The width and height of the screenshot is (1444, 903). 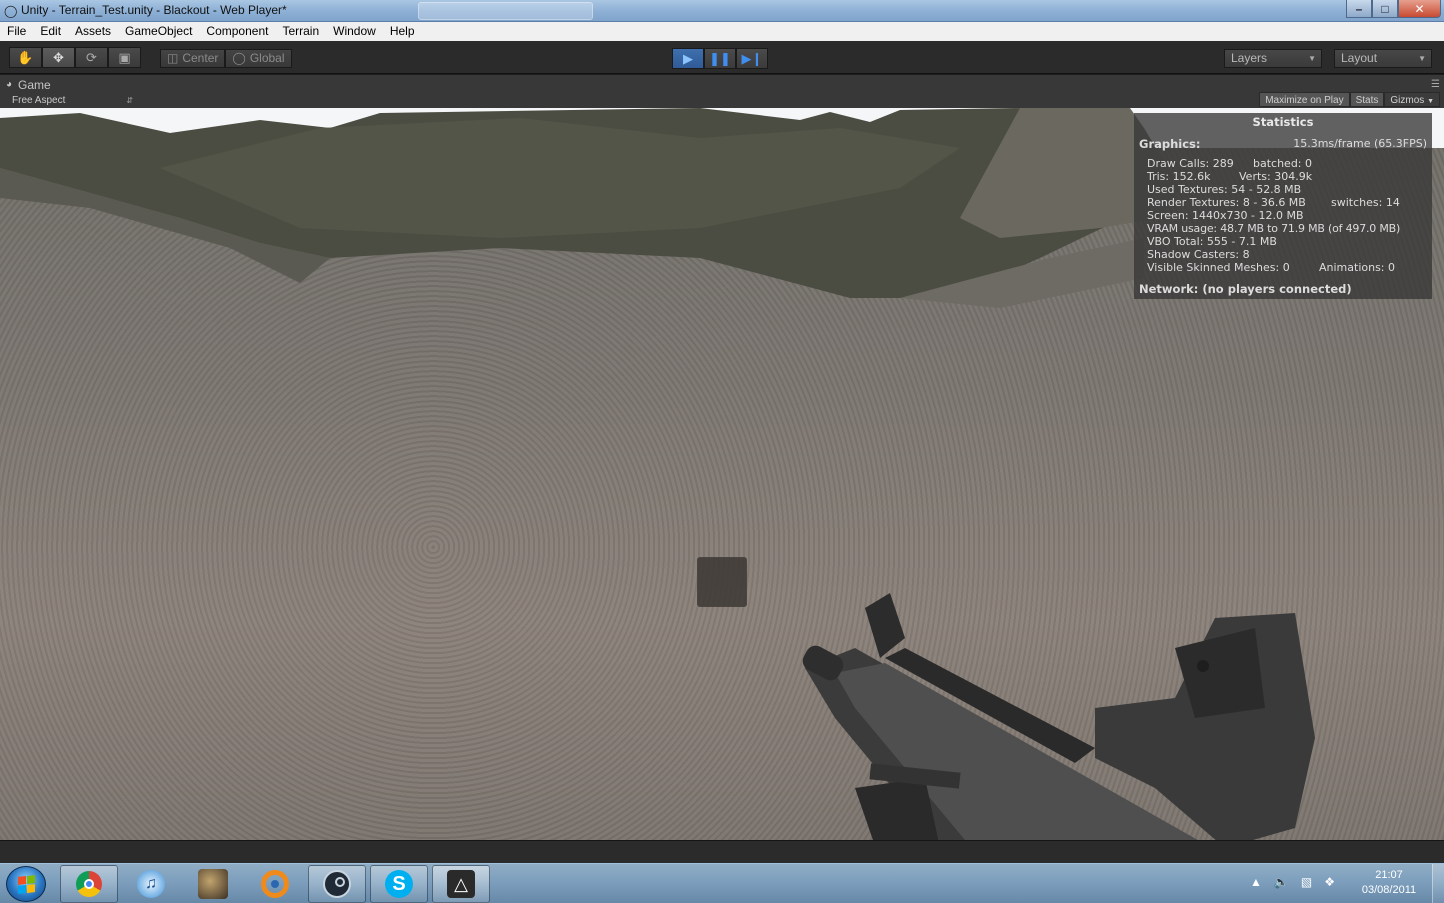 I want to click on taskbar-unity: △, so click(x=461, y=884).